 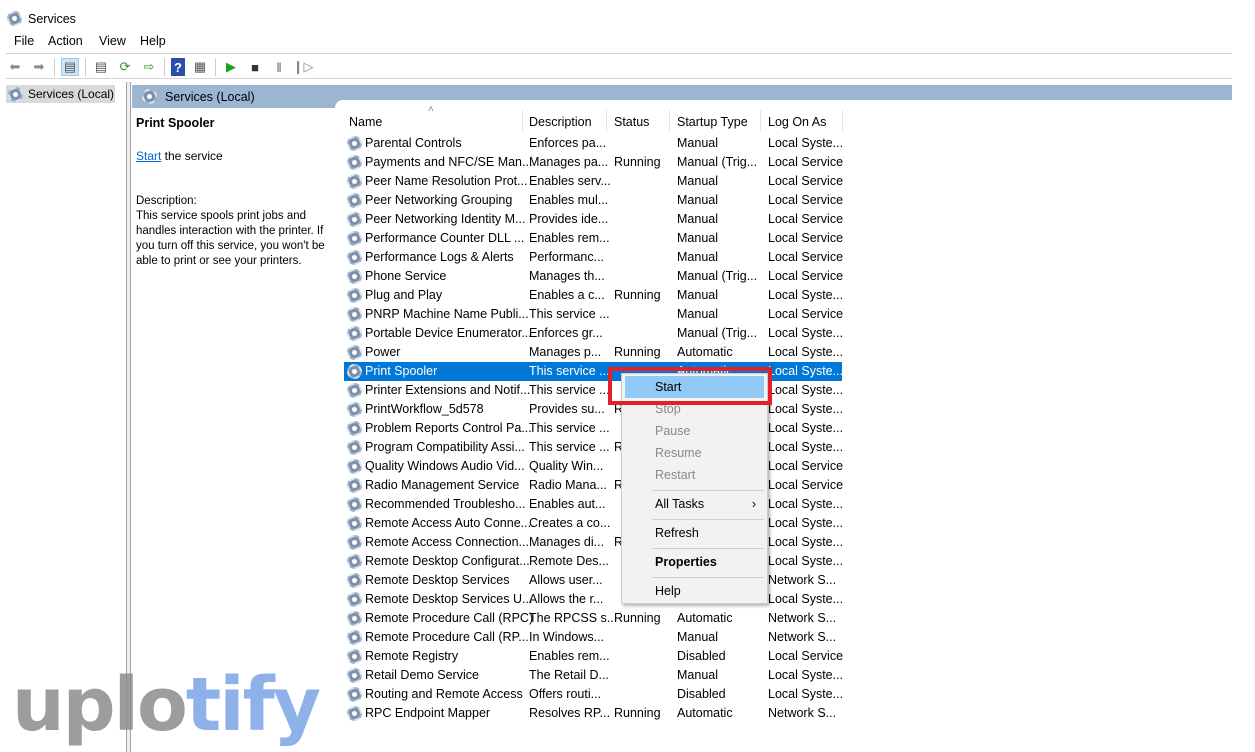 What do you see at coordinates (15, 67) in the screenshot?
I see `back-arrow-icon: ⬅` at bounding box center [15, 67].